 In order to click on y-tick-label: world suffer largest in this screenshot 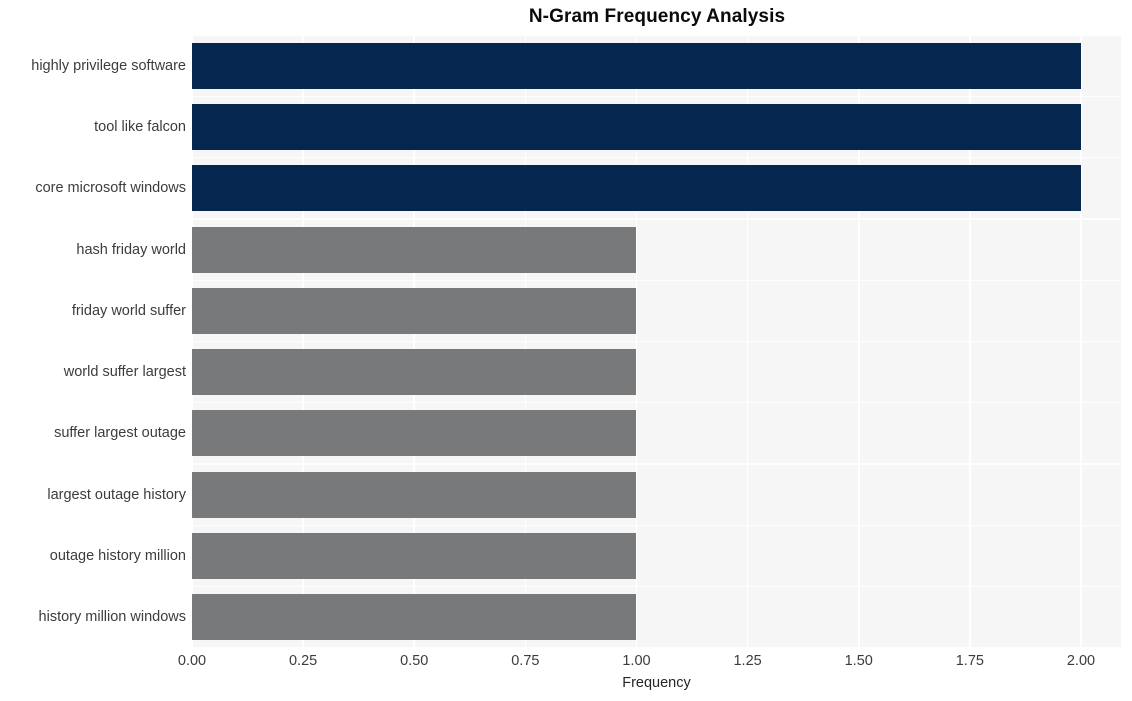, I will do `click(124, 372)`.